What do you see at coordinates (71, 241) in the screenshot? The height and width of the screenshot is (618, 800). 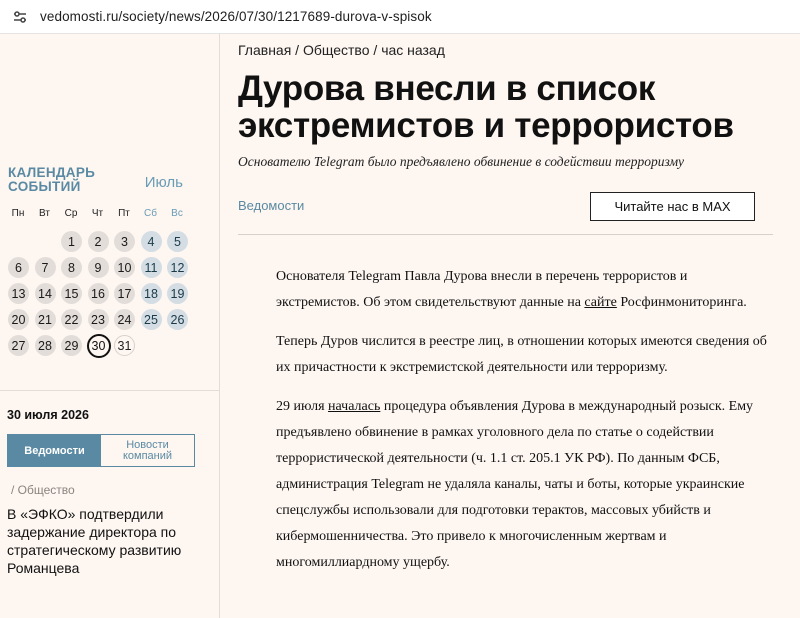 I see `calendar-day: 1` at bounding box center [71, 241].